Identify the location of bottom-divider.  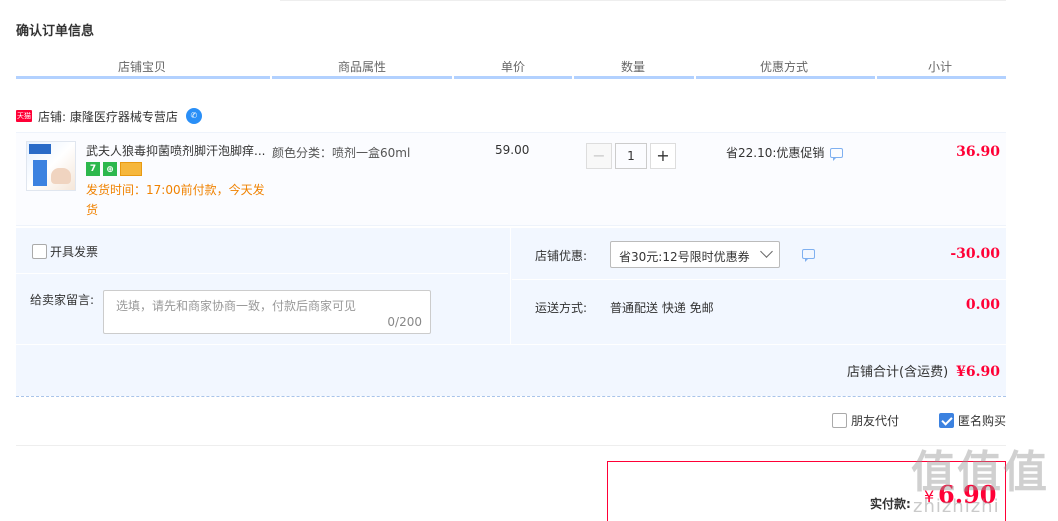
(511, 445).